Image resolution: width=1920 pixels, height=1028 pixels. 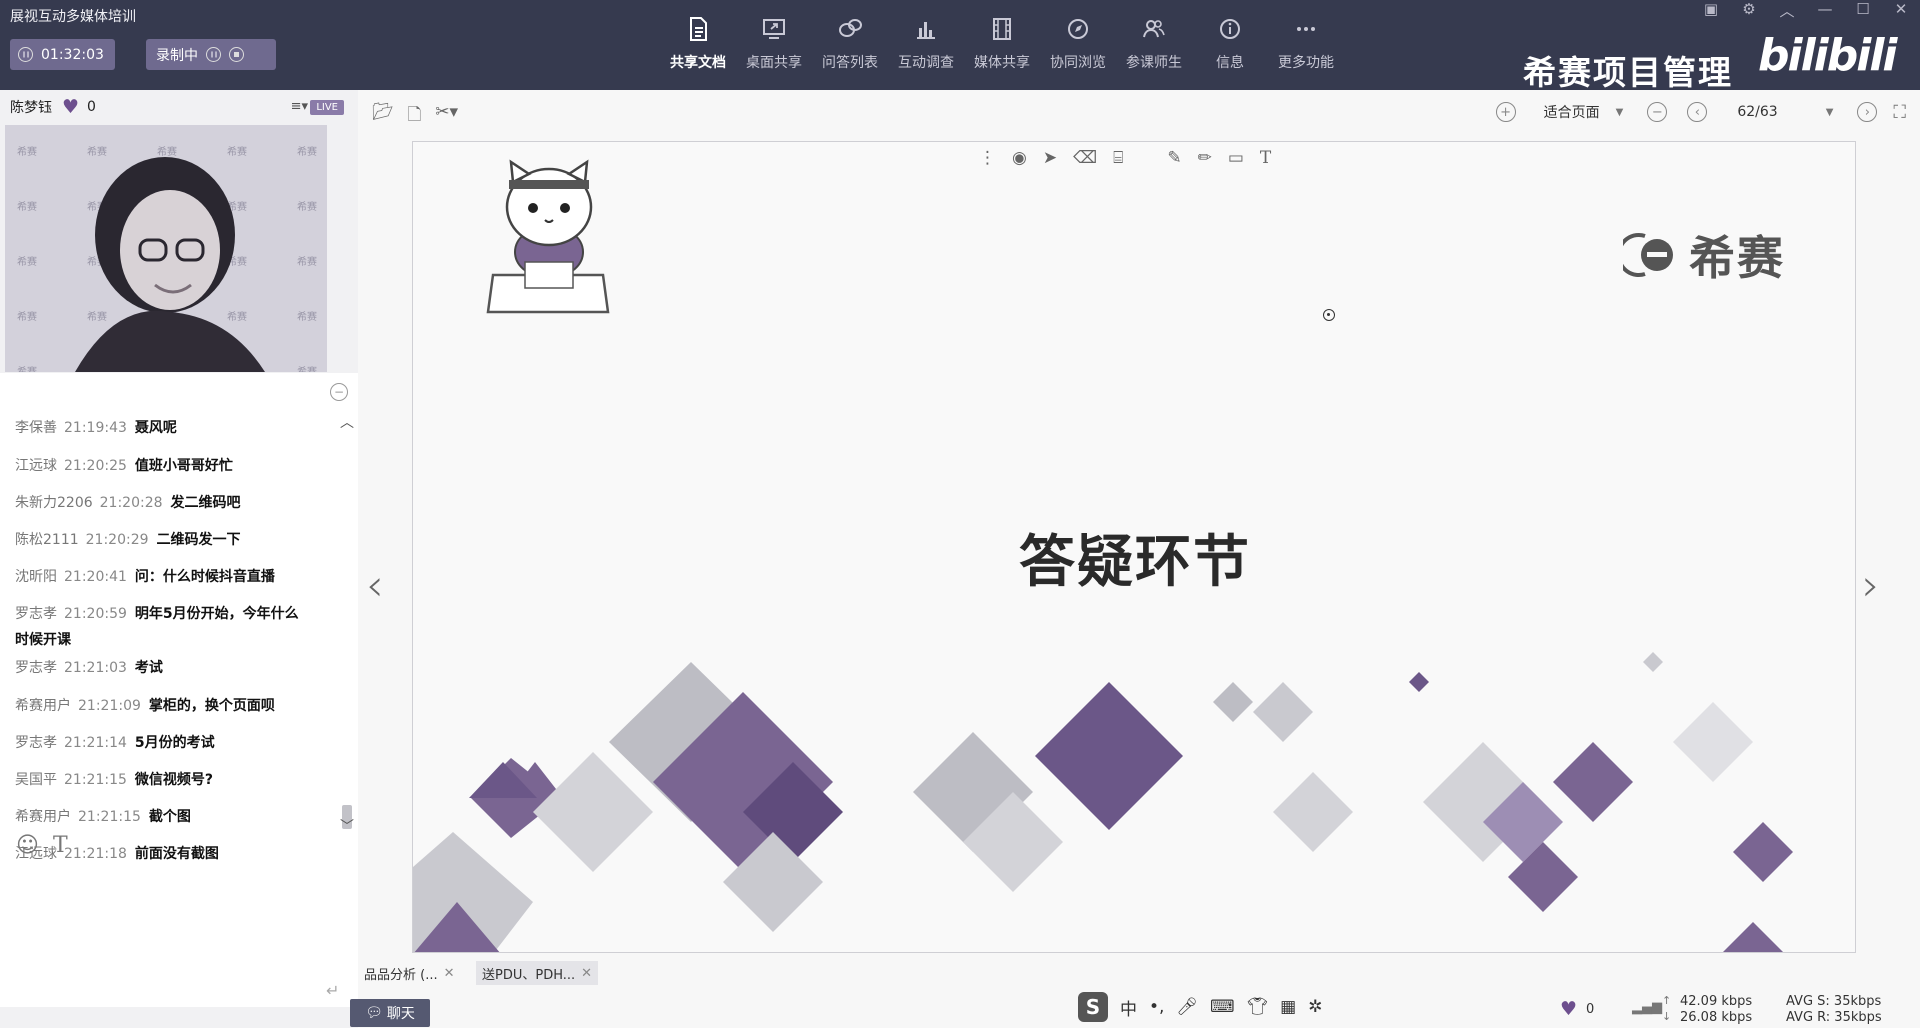 I want to click on zoom-mode-select: 适合页面, so click(x=1572, y=112).